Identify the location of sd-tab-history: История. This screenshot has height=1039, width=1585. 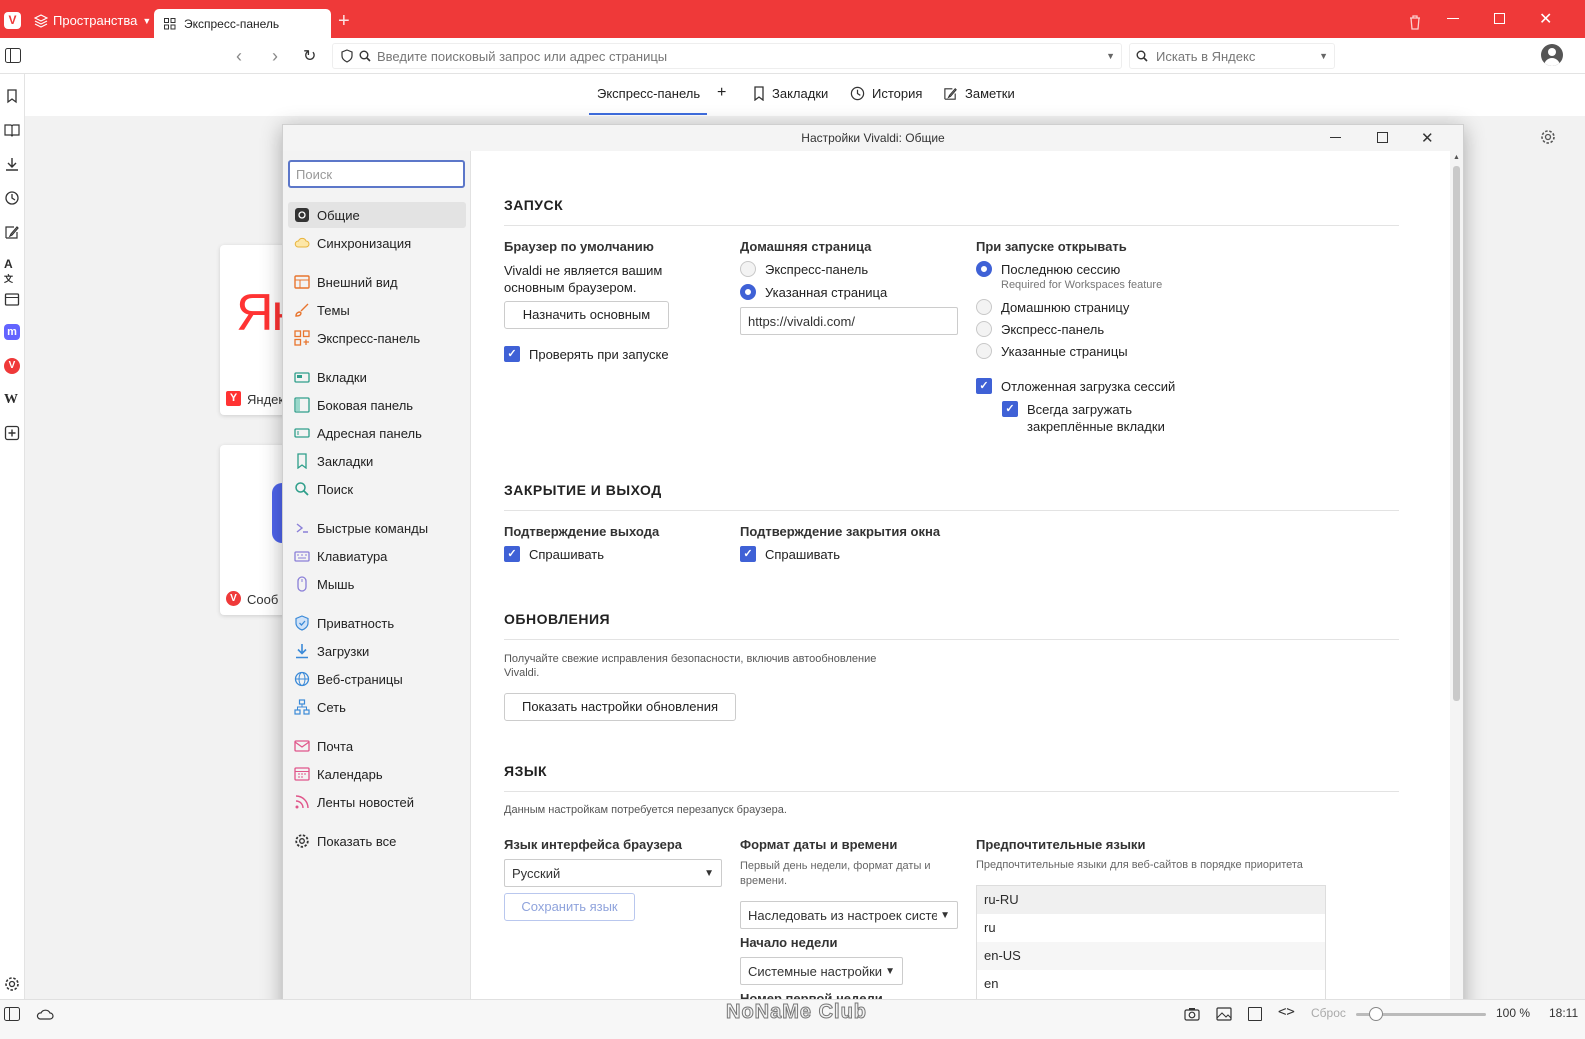
(886, 93).